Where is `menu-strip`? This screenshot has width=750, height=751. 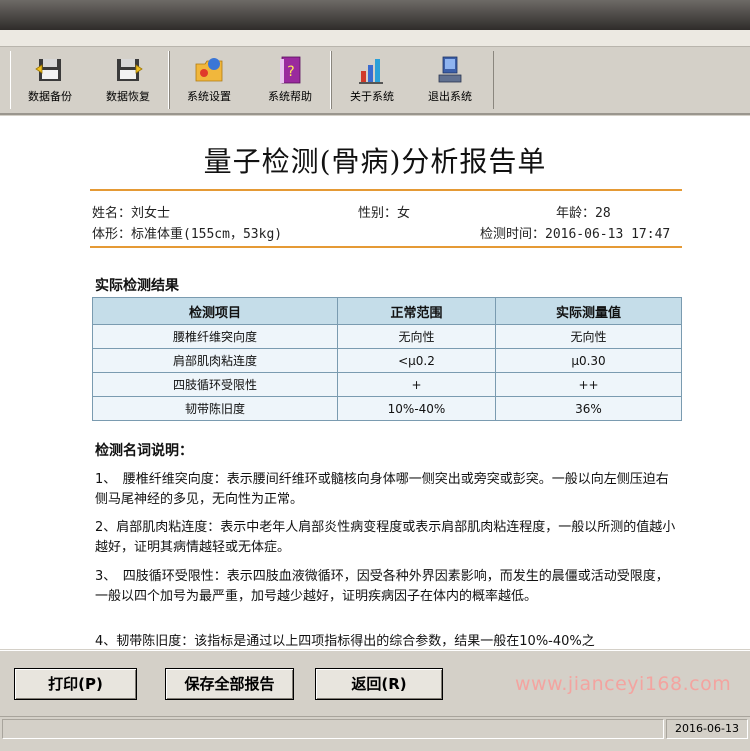
menu-strip is located at coordinates (375, 38).